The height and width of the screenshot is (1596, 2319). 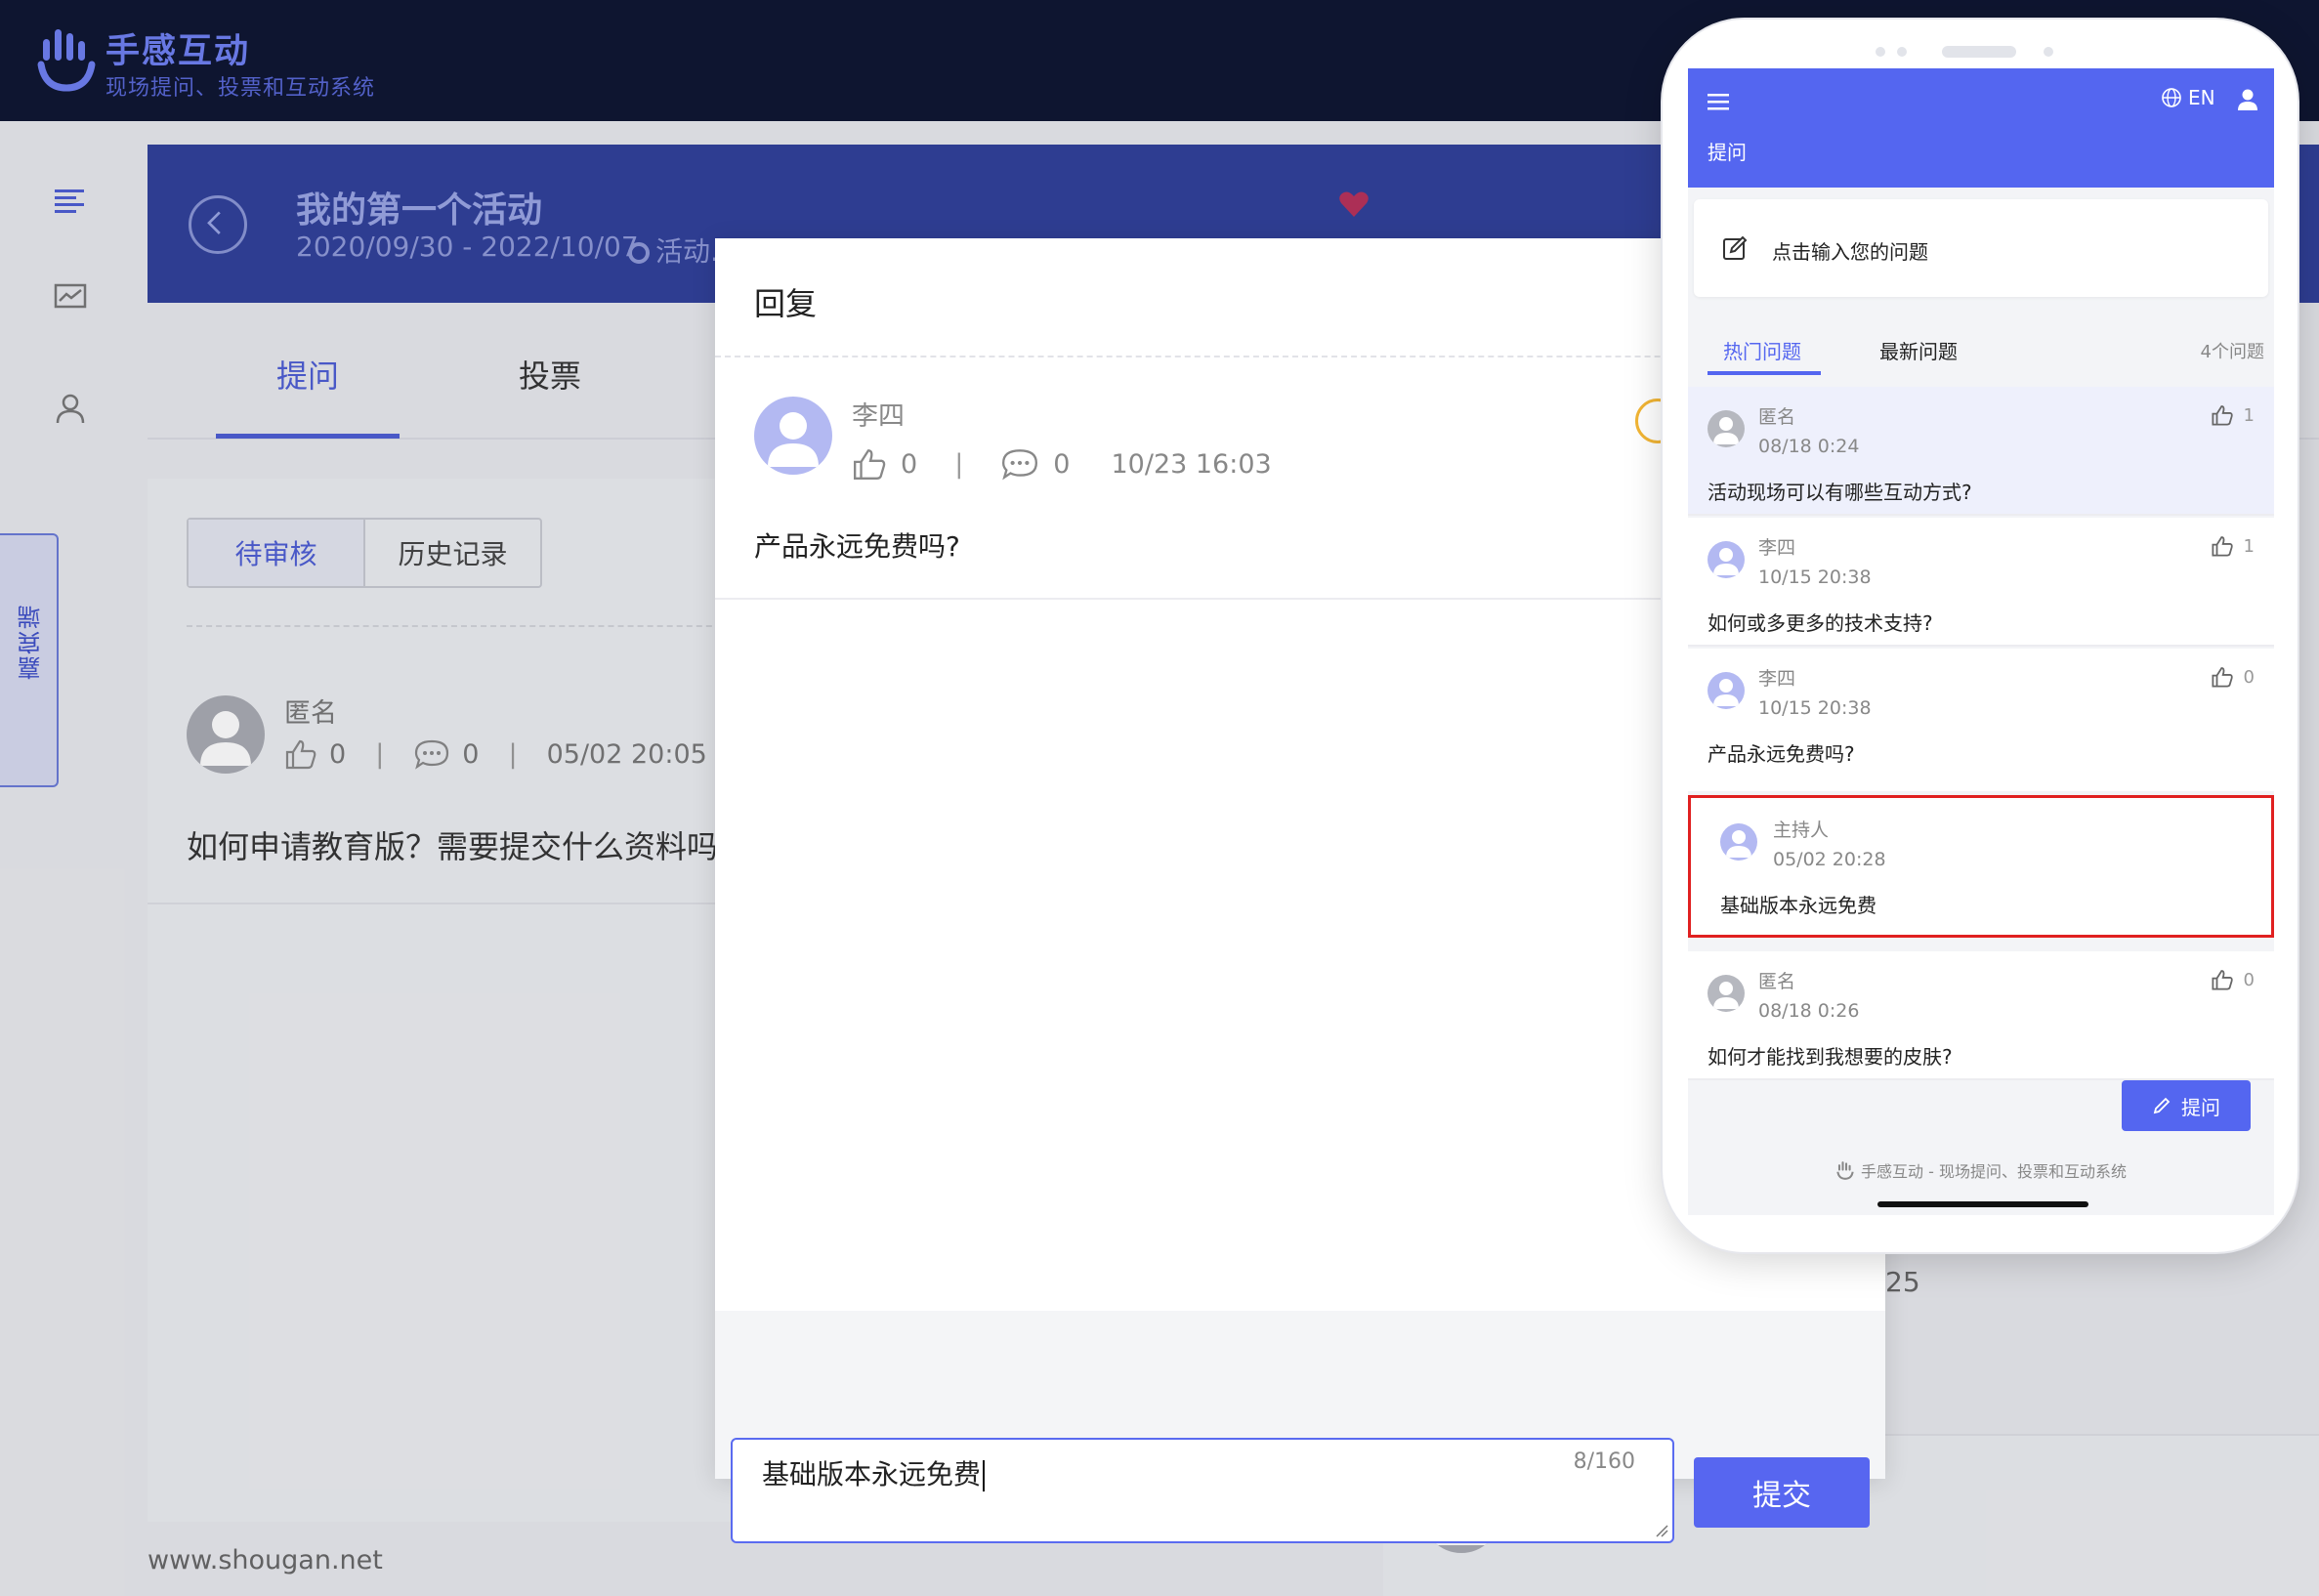 I want to click on item-question: 如何才能找到我想要的皮肤?, so click(x=1830, y=1057).